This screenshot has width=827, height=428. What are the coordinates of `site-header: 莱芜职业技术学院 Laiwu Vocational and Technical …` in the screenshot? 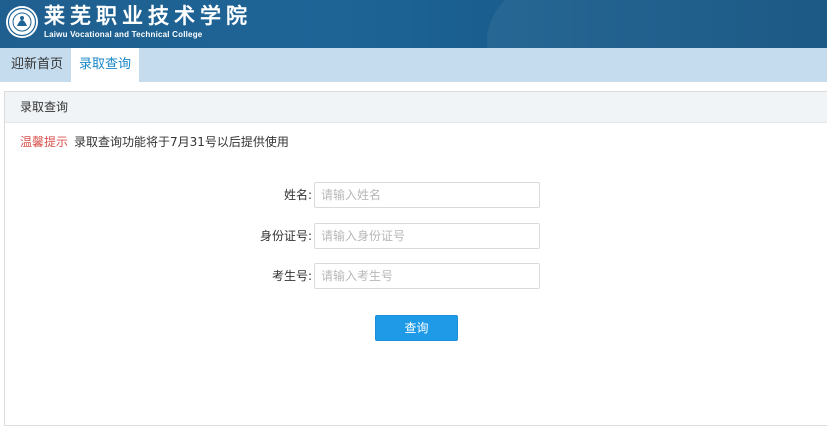 It's located at (413, 24).